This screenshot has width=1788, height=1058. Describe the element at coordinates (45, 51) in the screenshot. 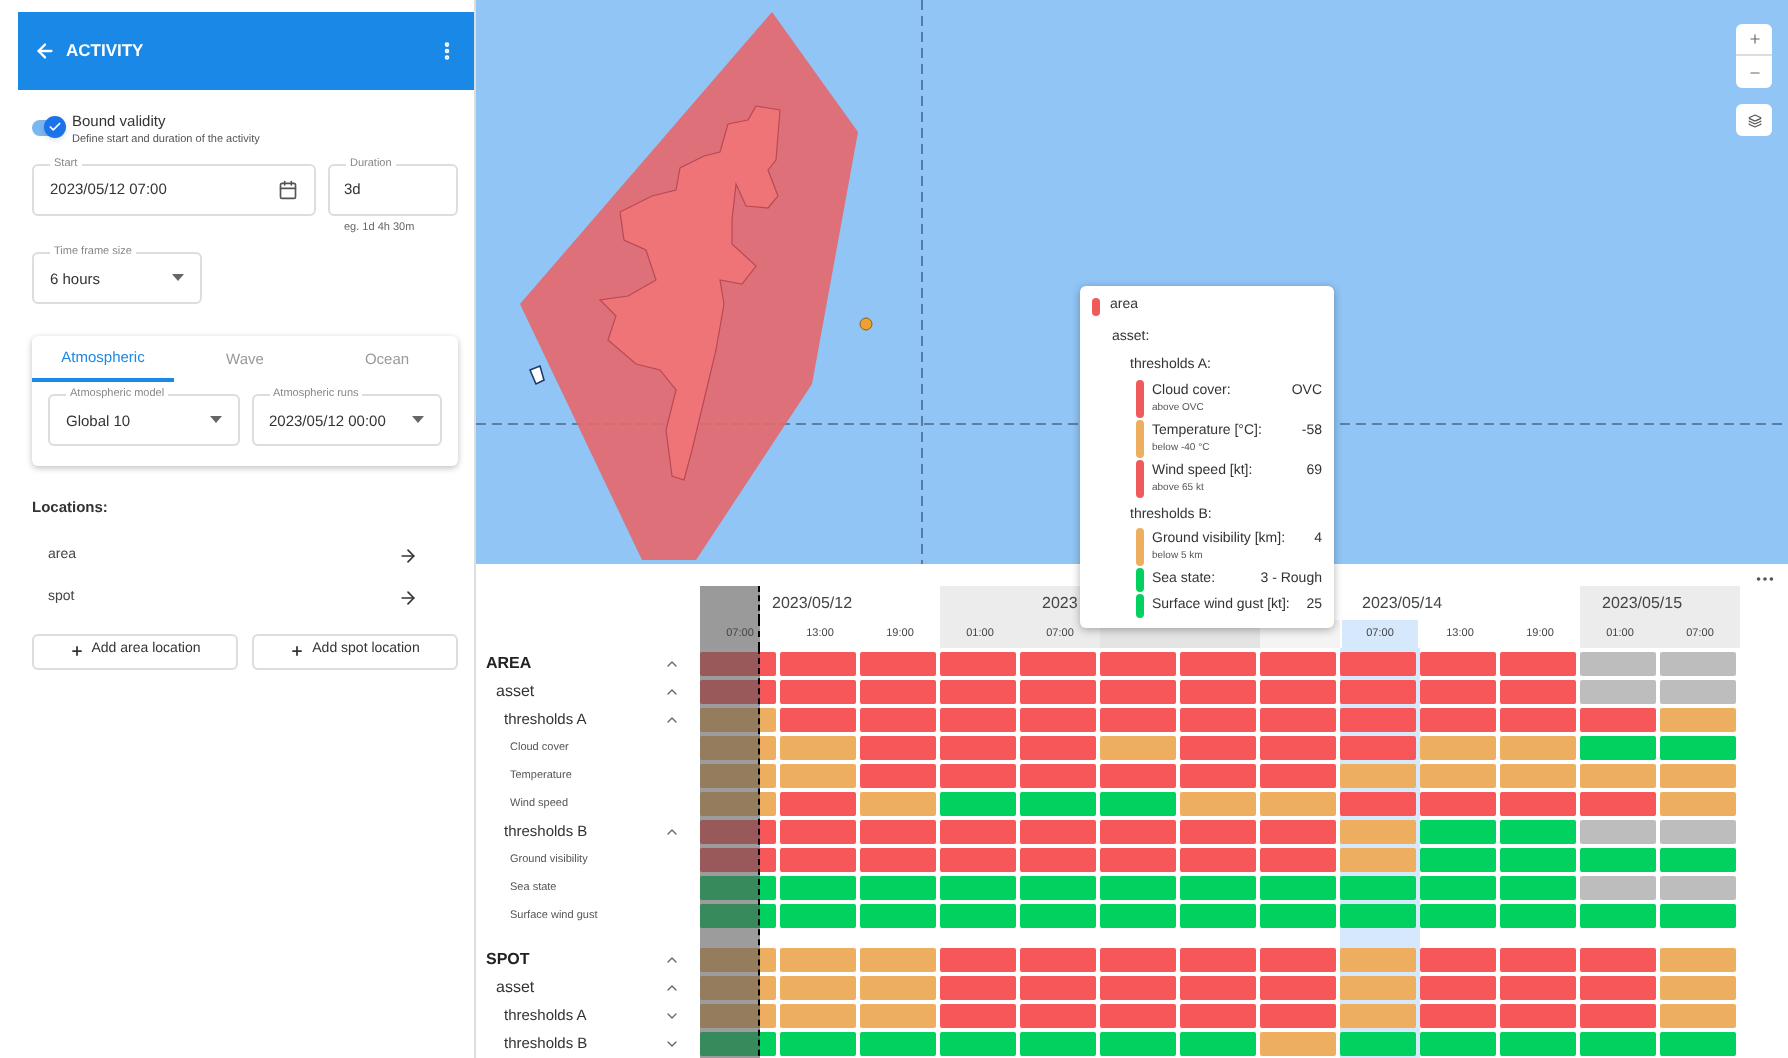

I see `back-icon` at that location.